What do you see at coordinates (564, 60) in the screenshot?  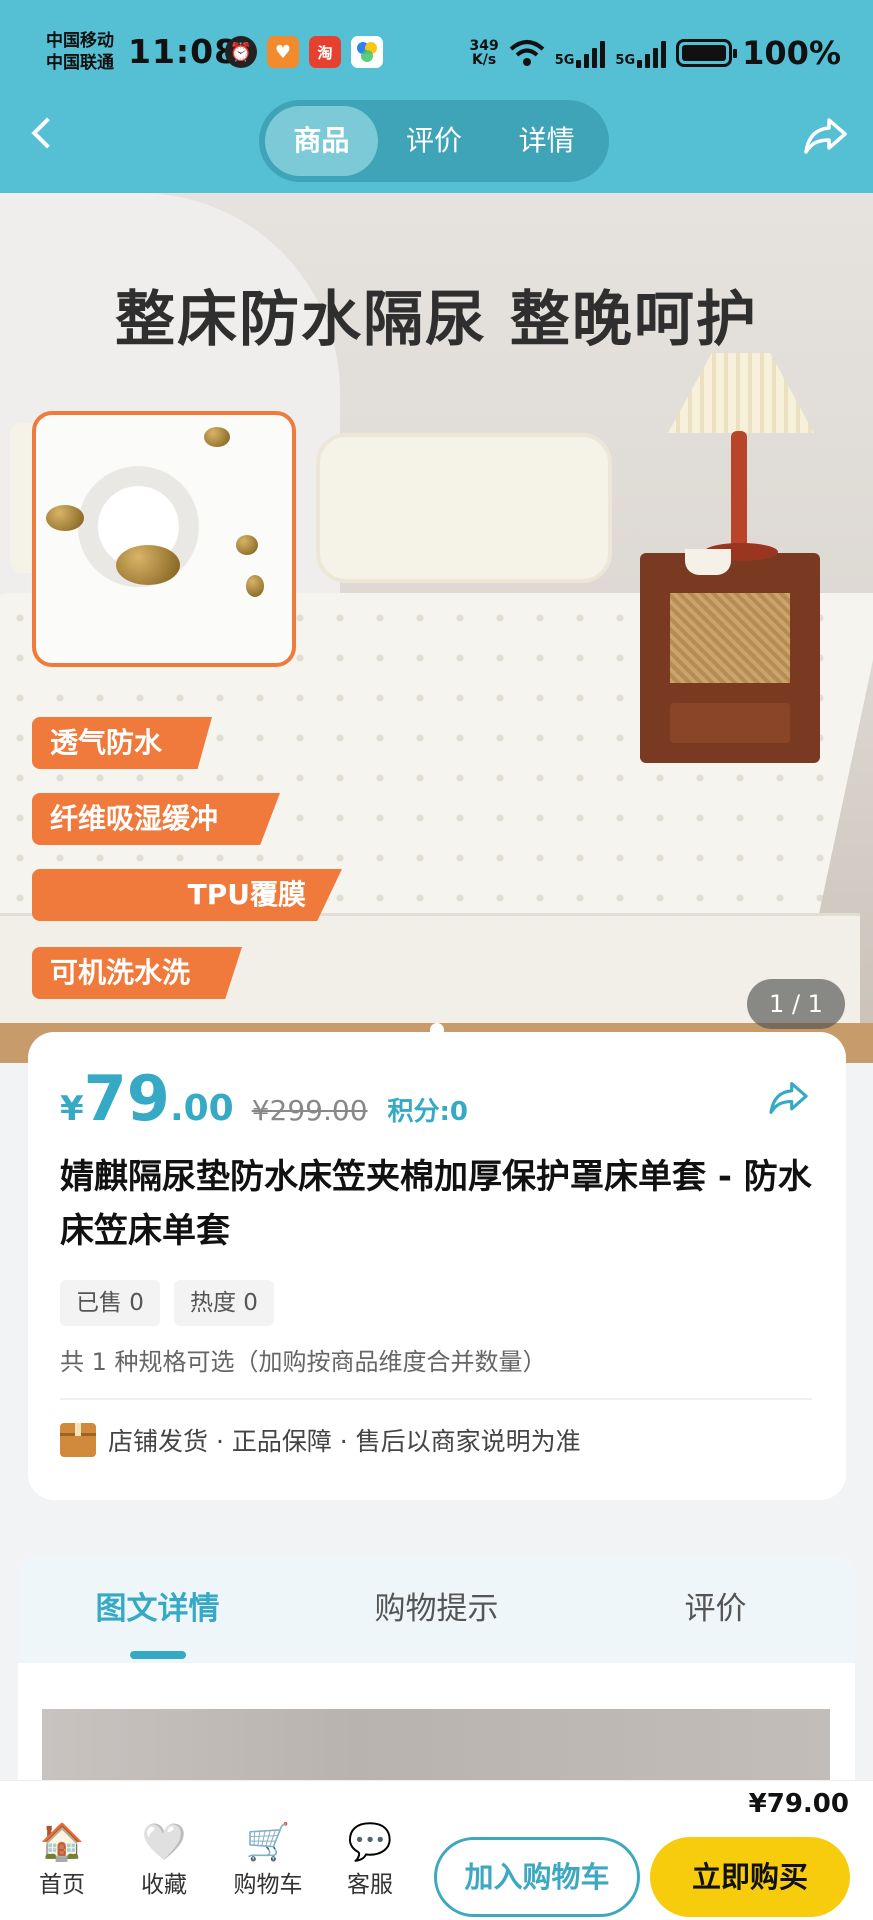 I see `net-type-1: 5G` at bounding box center [564, 60].